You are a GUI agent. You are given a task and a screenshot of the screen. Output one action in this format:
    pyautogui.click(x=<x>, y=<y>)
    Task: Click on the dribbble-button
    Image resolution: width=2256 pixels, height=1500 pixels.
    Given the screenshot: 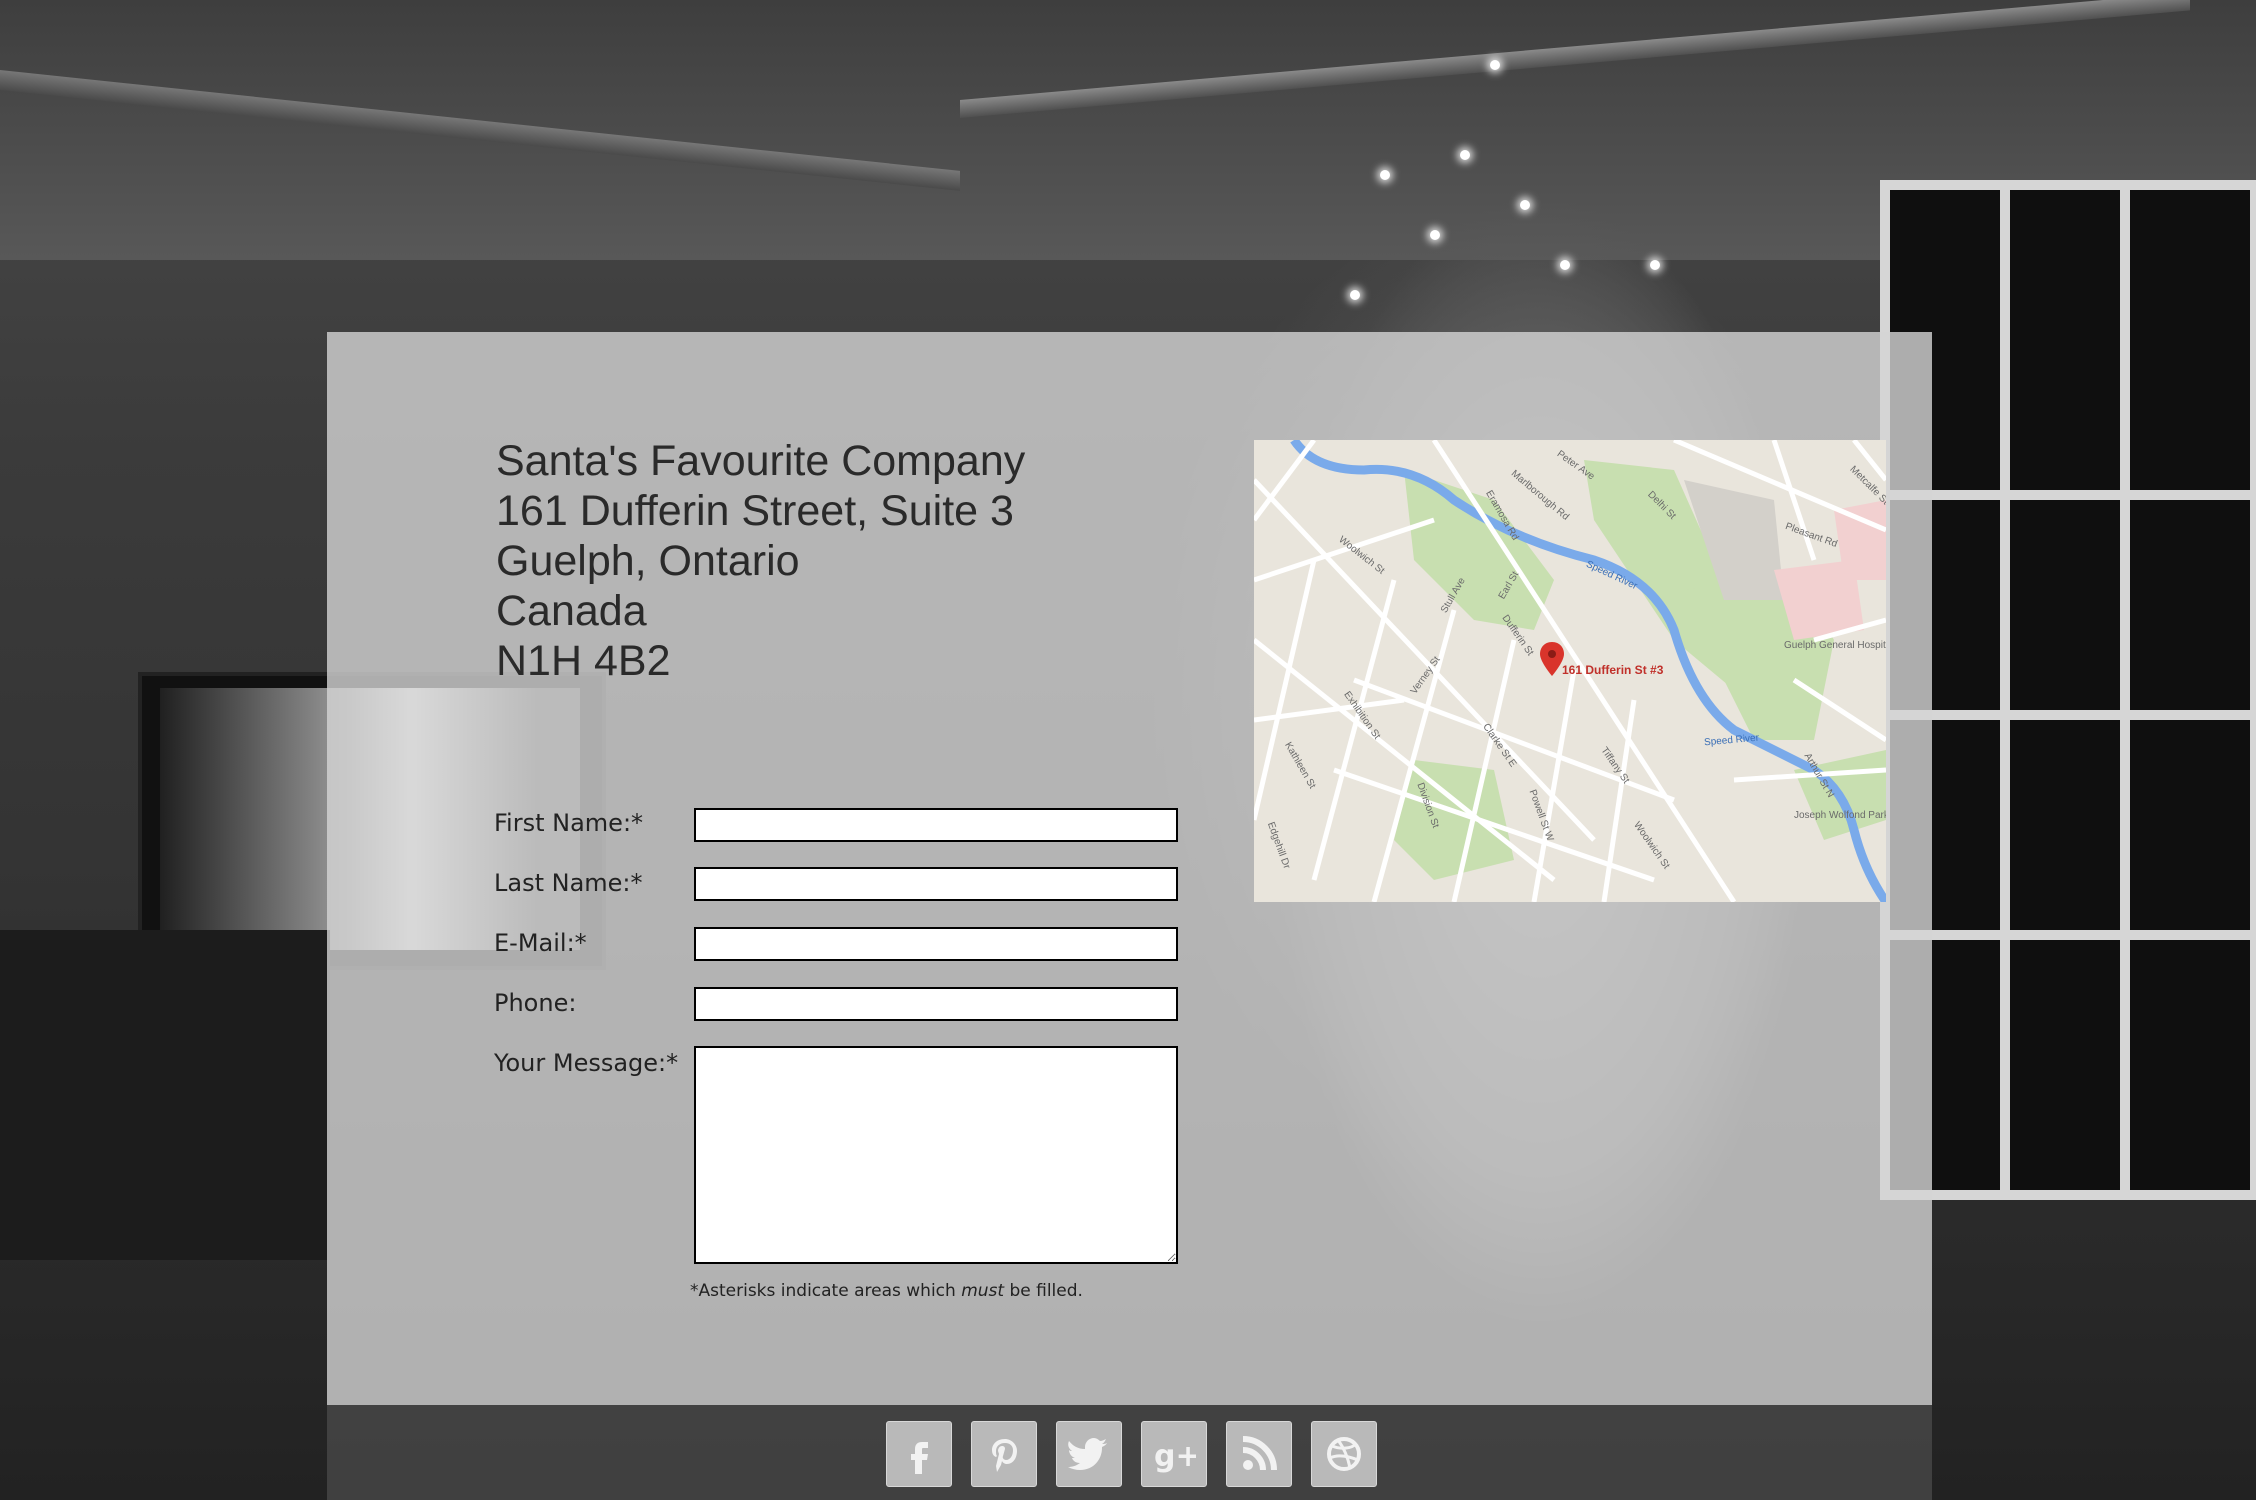 What is the action you would take?
    pyautogui.click(x=1344, y=1454)
    